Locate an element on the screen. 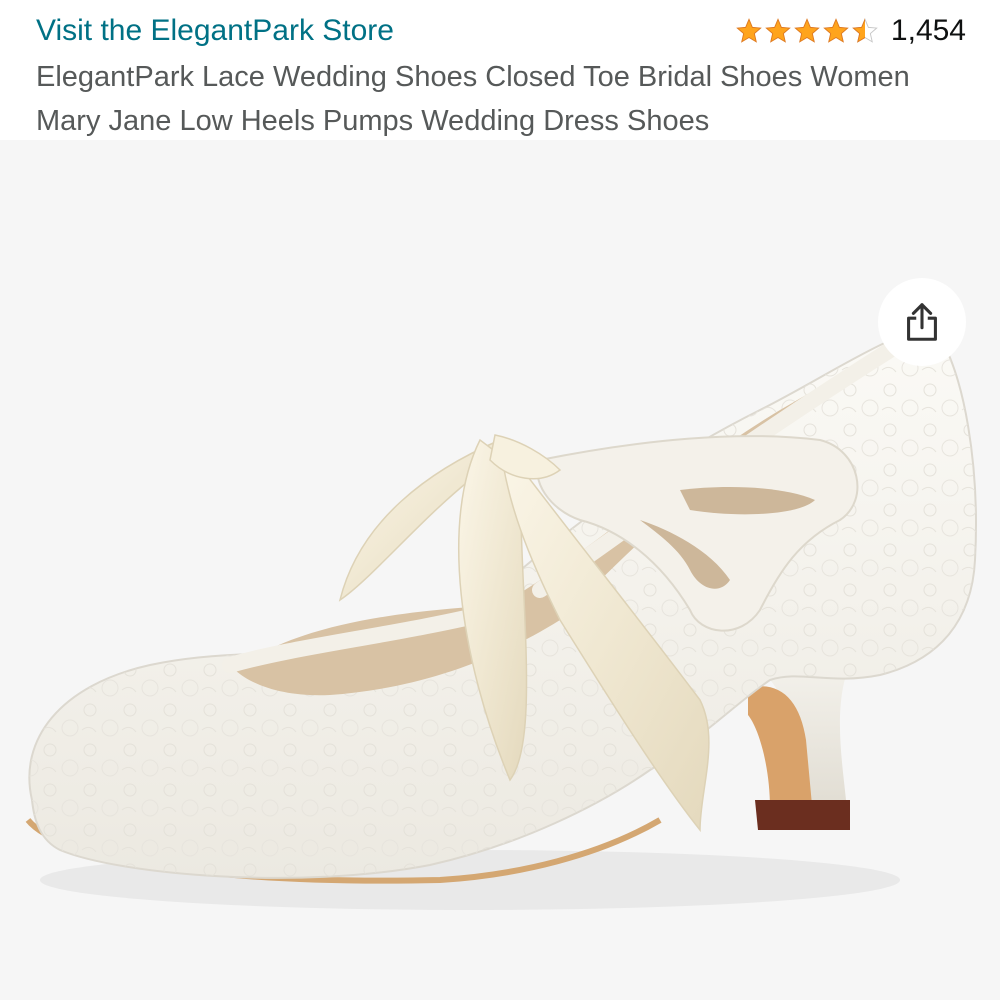 The height and width of the screenshot is (1000, 1000). share-icon is located at coordinates (922, 322).